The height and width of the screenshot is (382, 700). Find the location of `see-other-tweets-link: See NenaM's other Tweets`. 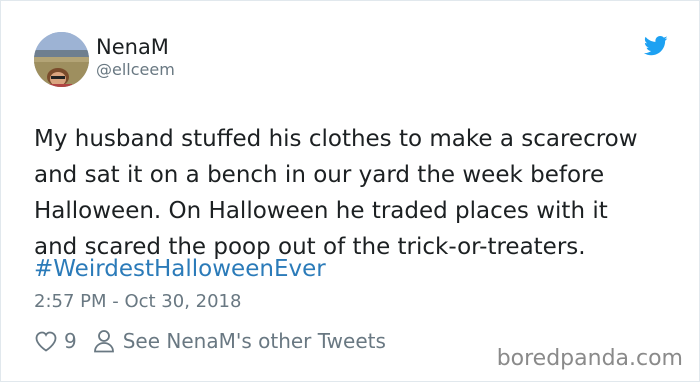

see-other-tweets-link: See NenaM's other Tweets is located at coordinates (254, 341).